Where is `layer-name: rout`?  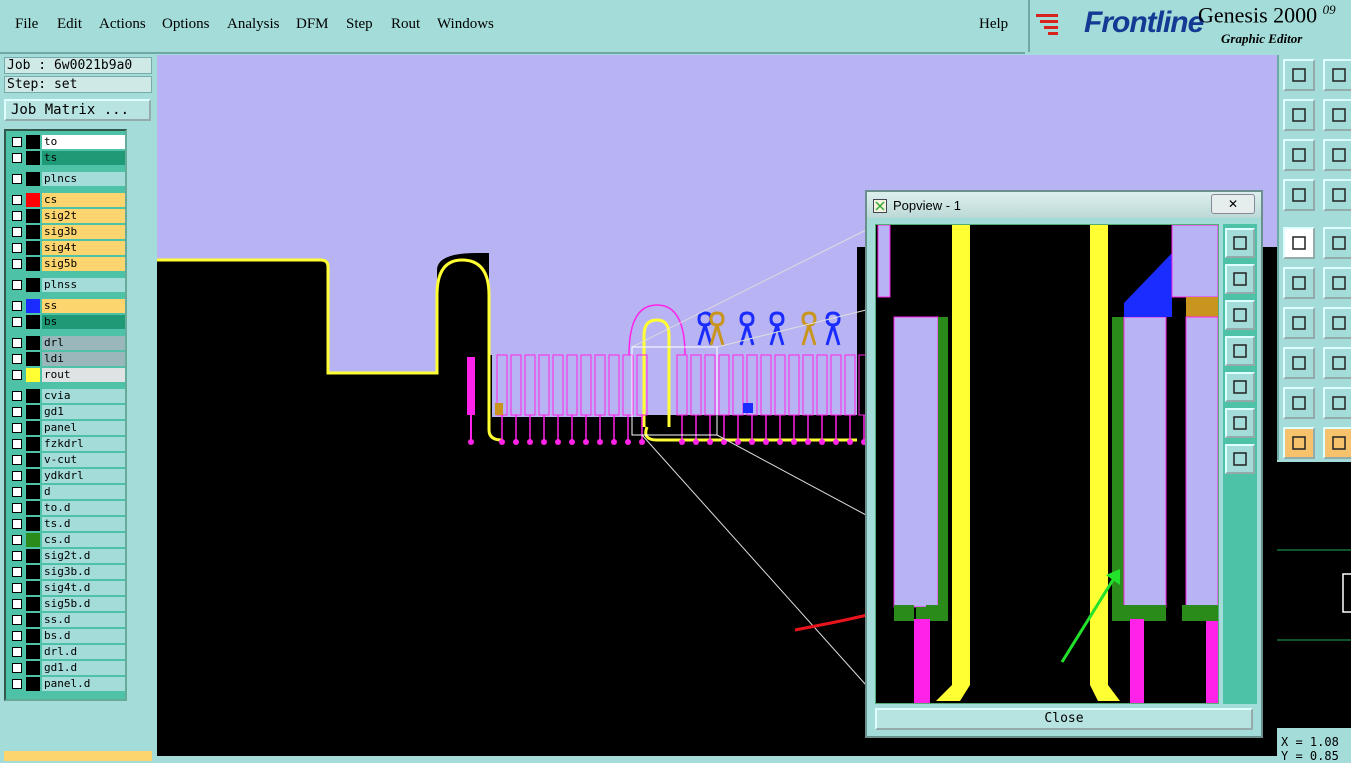
layer-name: rout is located at coordinates (83, 375).